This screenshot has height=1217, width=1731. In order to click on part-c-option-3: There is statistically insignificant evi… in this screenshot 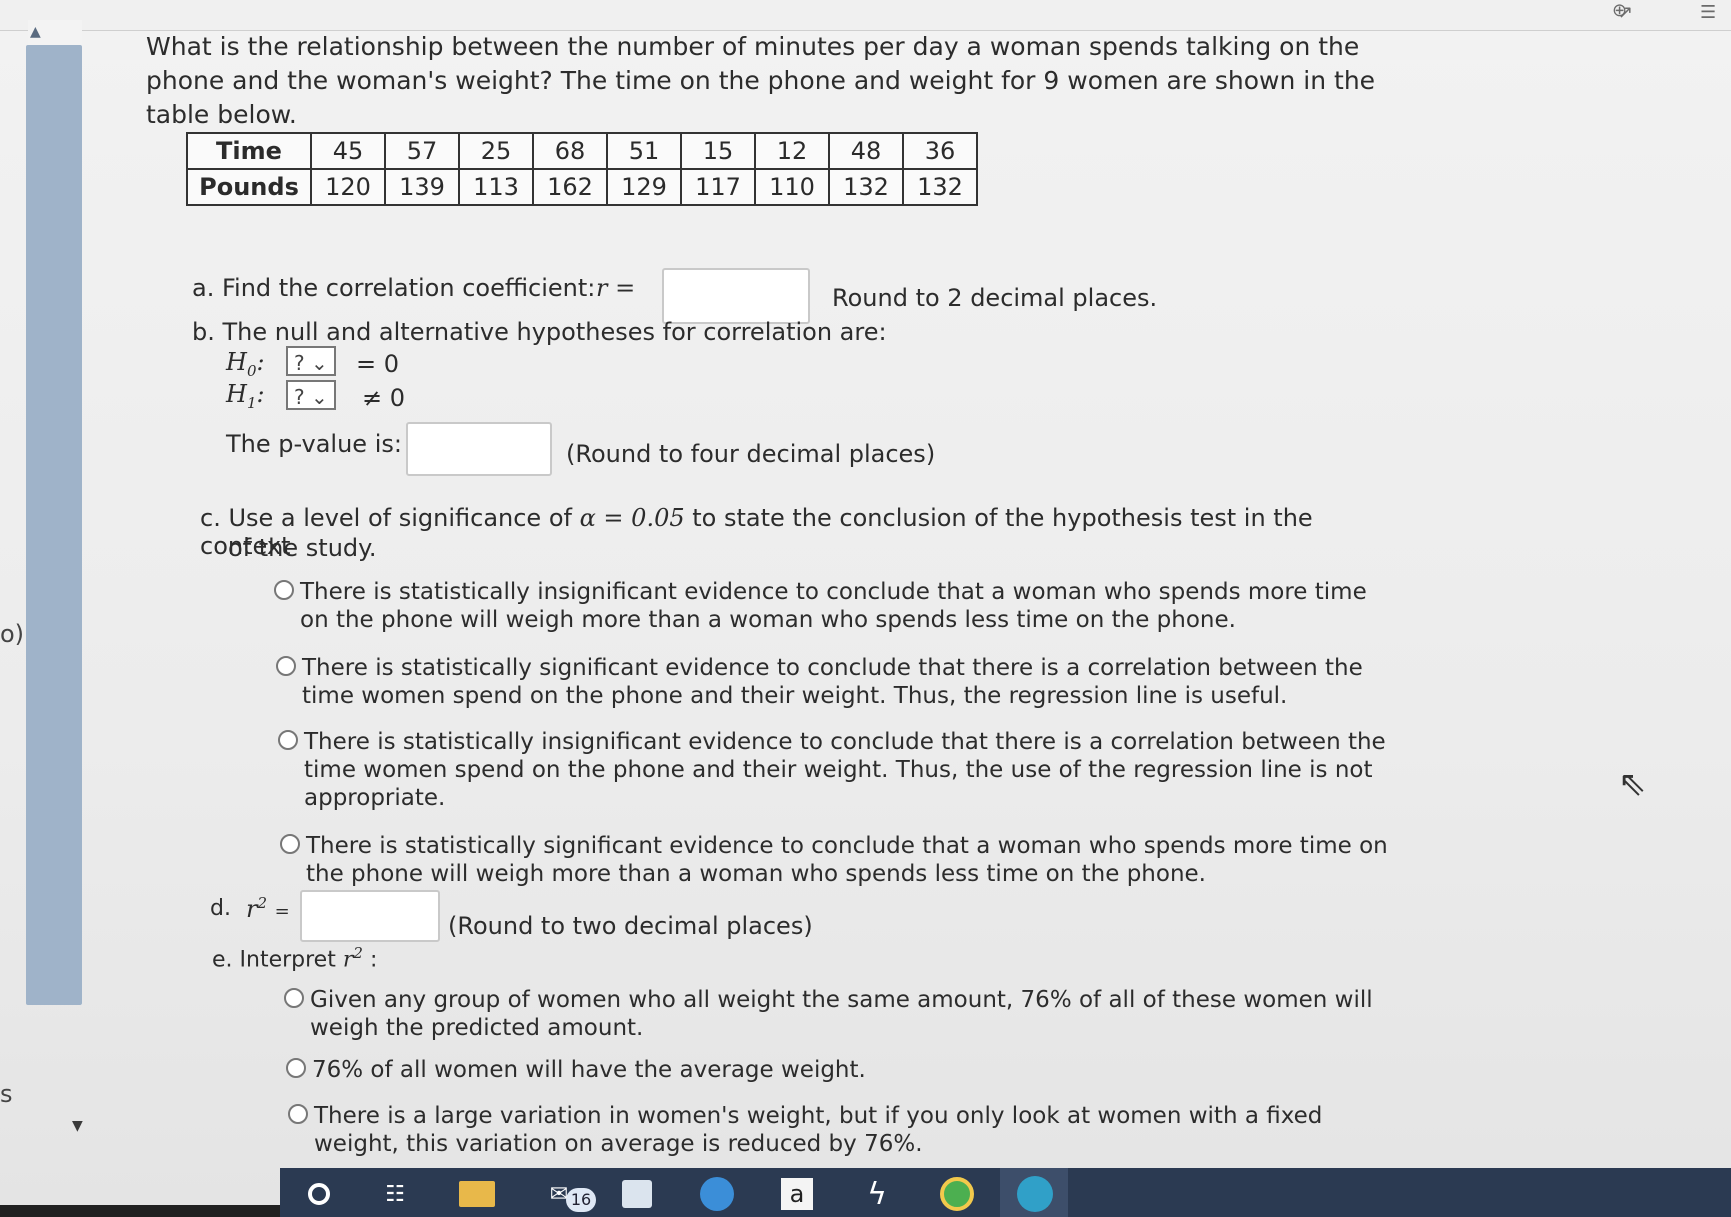, I will do `click(845, 770)`.